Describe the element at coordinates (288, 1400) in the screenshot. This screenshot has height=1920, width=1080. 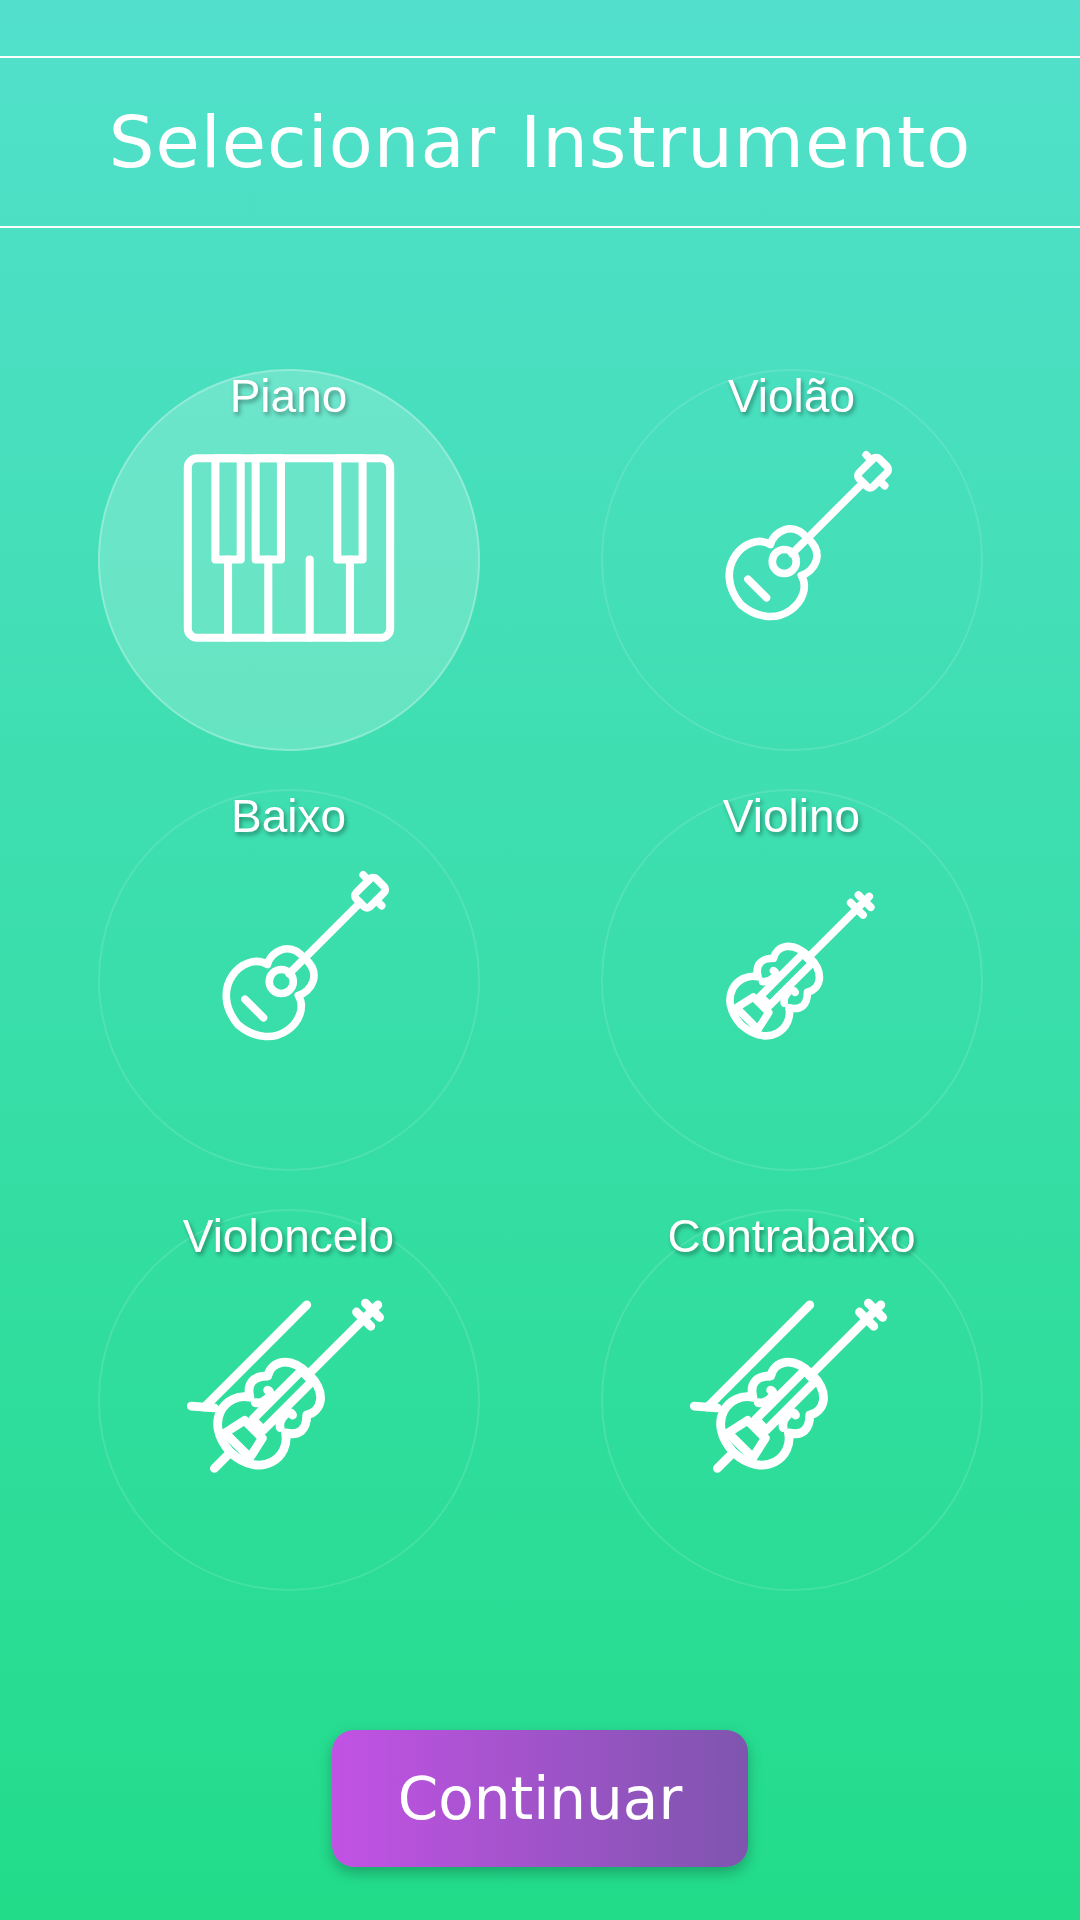
I see `instrument-option: Violoncelo` at that location.